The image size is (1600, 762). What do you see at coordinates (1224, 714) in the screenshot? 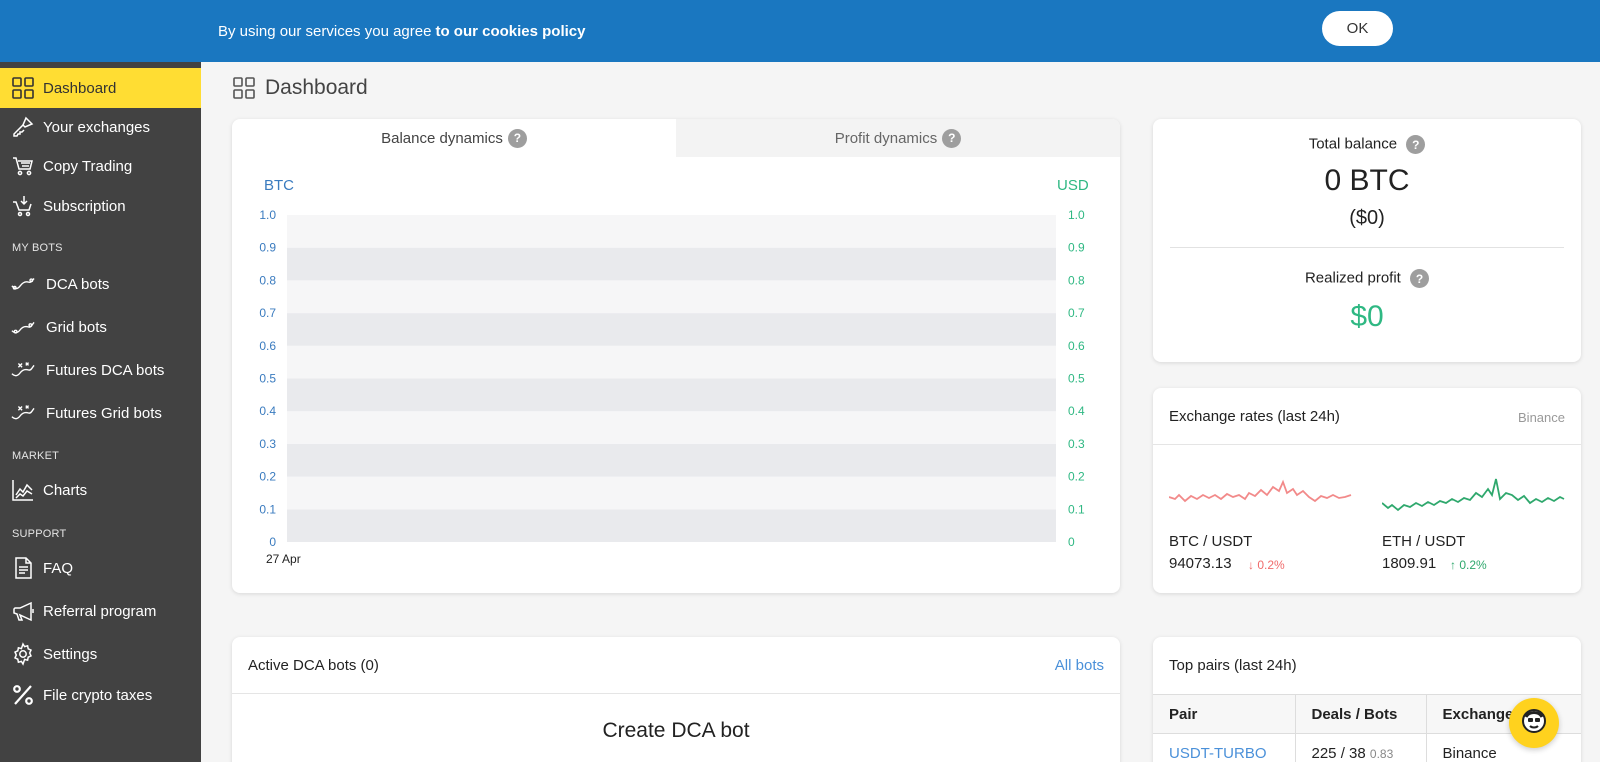
I see `column-header: Pair` at bounding box center [1224, 714].